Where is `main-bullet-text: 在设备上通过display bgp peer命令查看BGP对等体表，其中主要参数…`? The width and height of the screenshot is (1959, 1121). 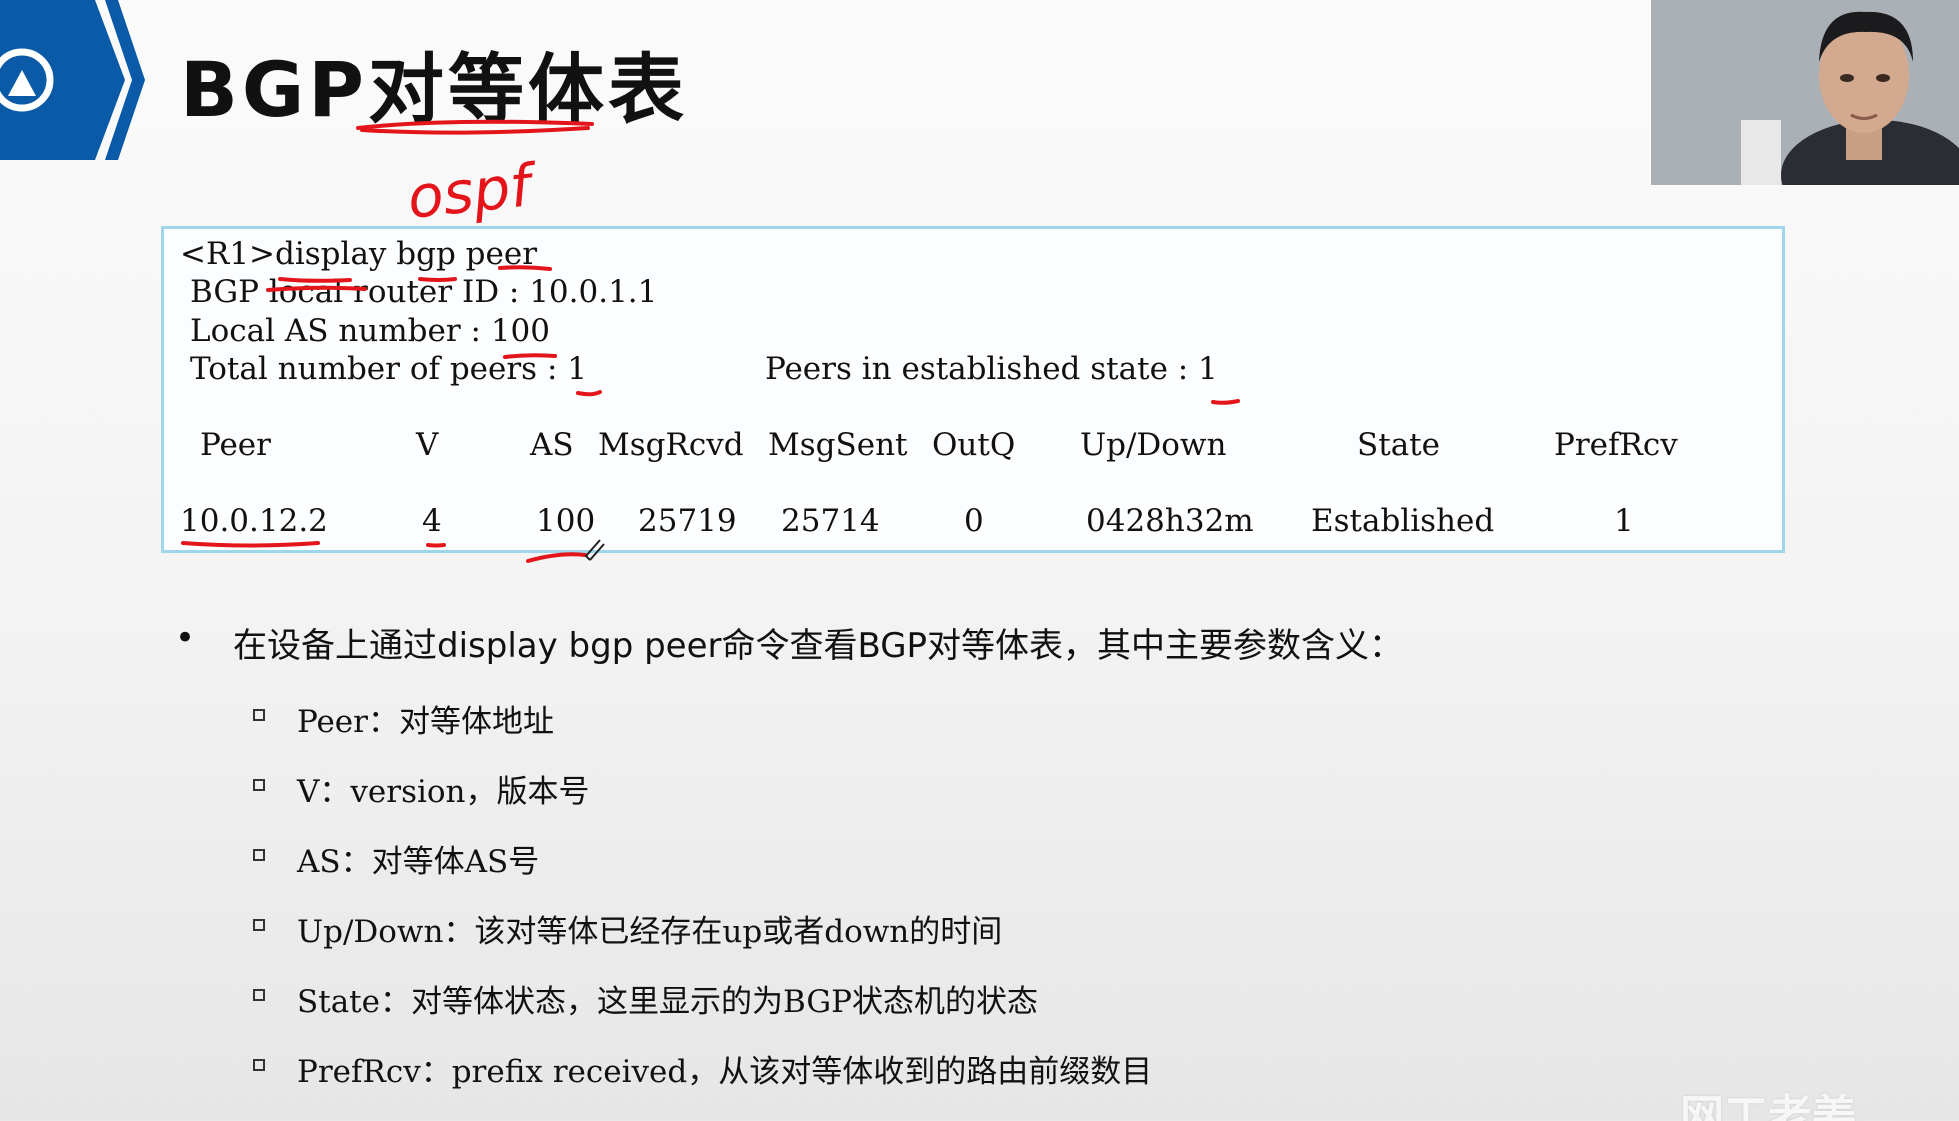
main-bullet-text: 在设备上通过display bgp peer命令查看BGP对等体表，其中主要参数… is located at coordinates (818, 646).